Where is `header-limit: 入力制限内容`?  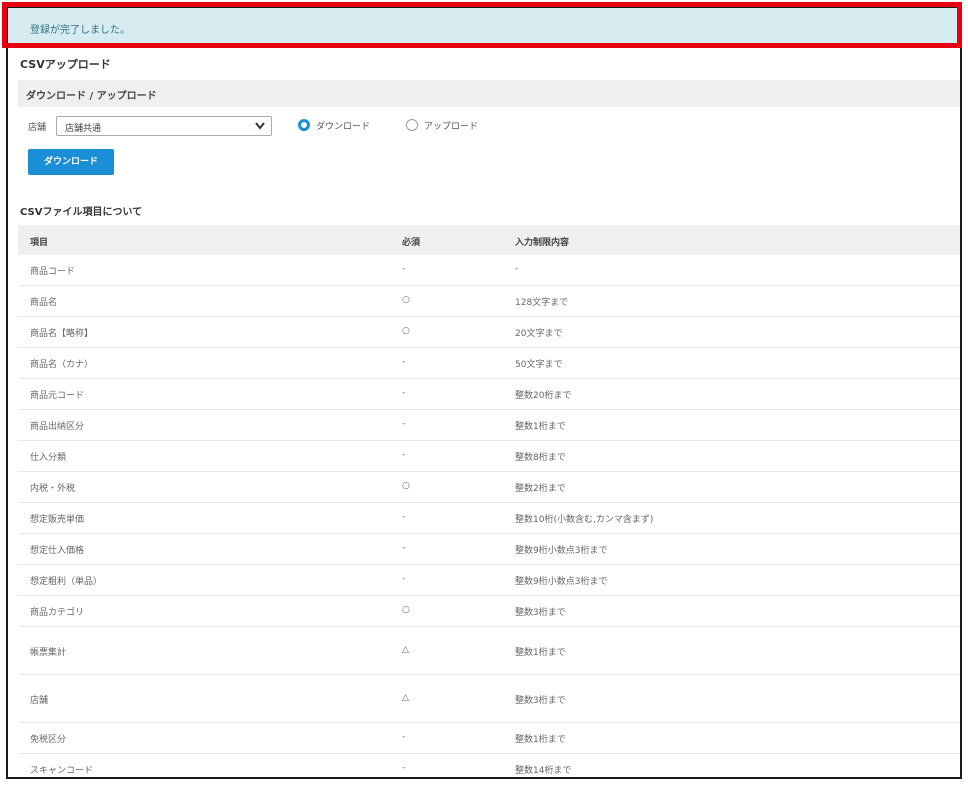 header-limit: 入力制限内容 is located at coordinates (542, 243).